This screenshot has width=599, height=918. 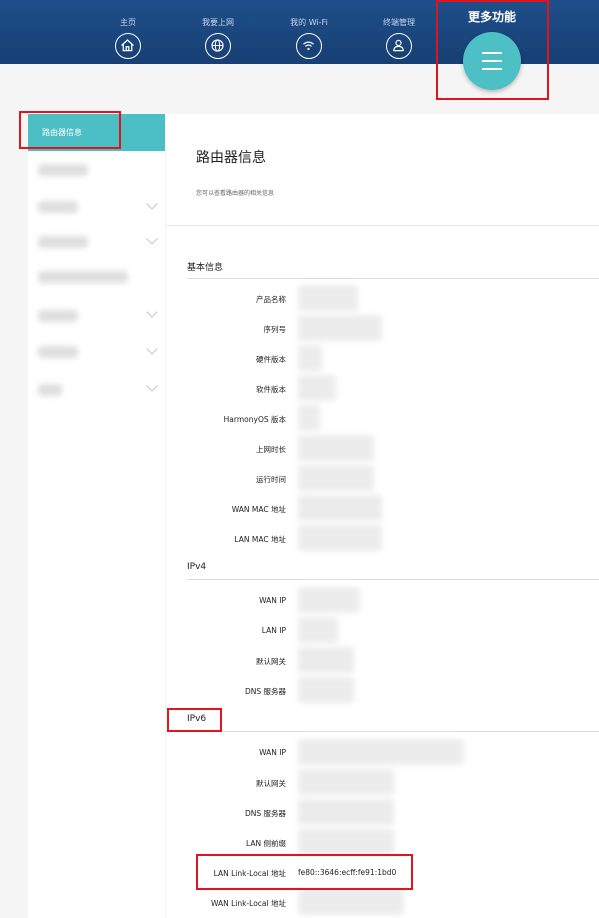 I want to click on highlight-box-ipv6, so click(x=194, y=720).